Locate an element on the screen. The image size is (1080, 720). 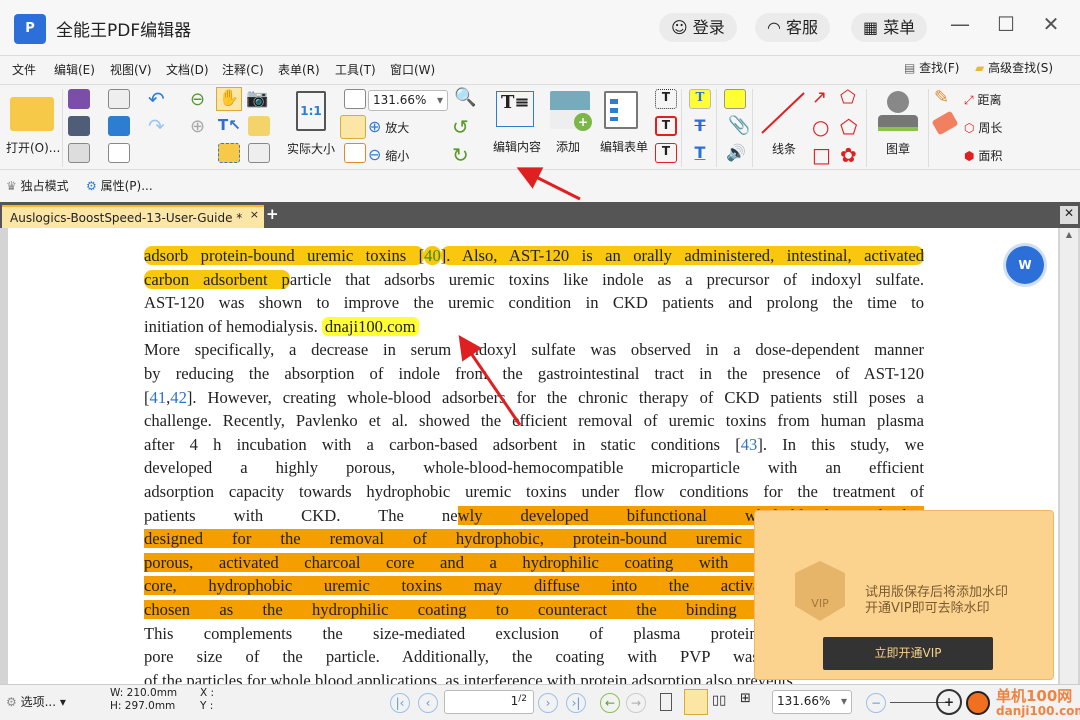
citation-link: 41 is located at coordinates (158, 397).